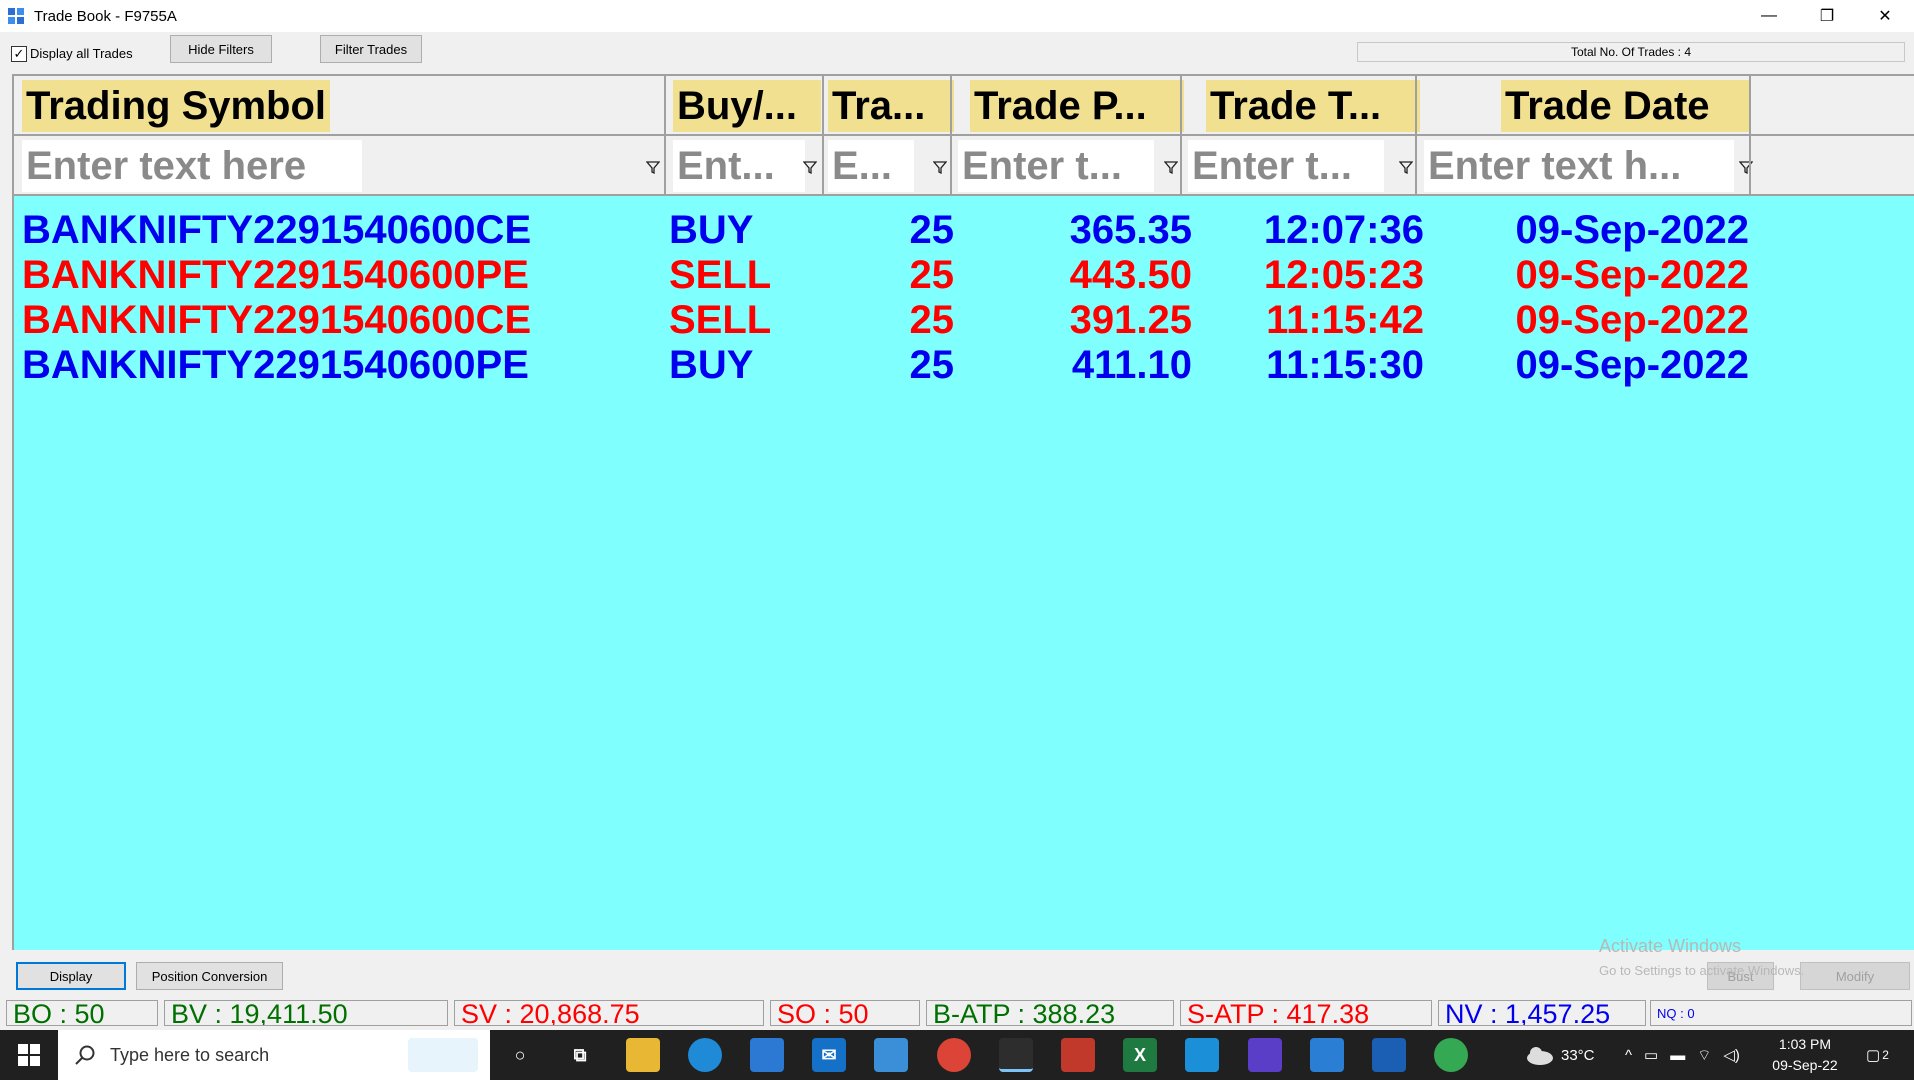  What do you see at coordinates (1451, 1055) in the screenshot?
I see `chrome-profile-icon` at bounding box center [1451, 1055].